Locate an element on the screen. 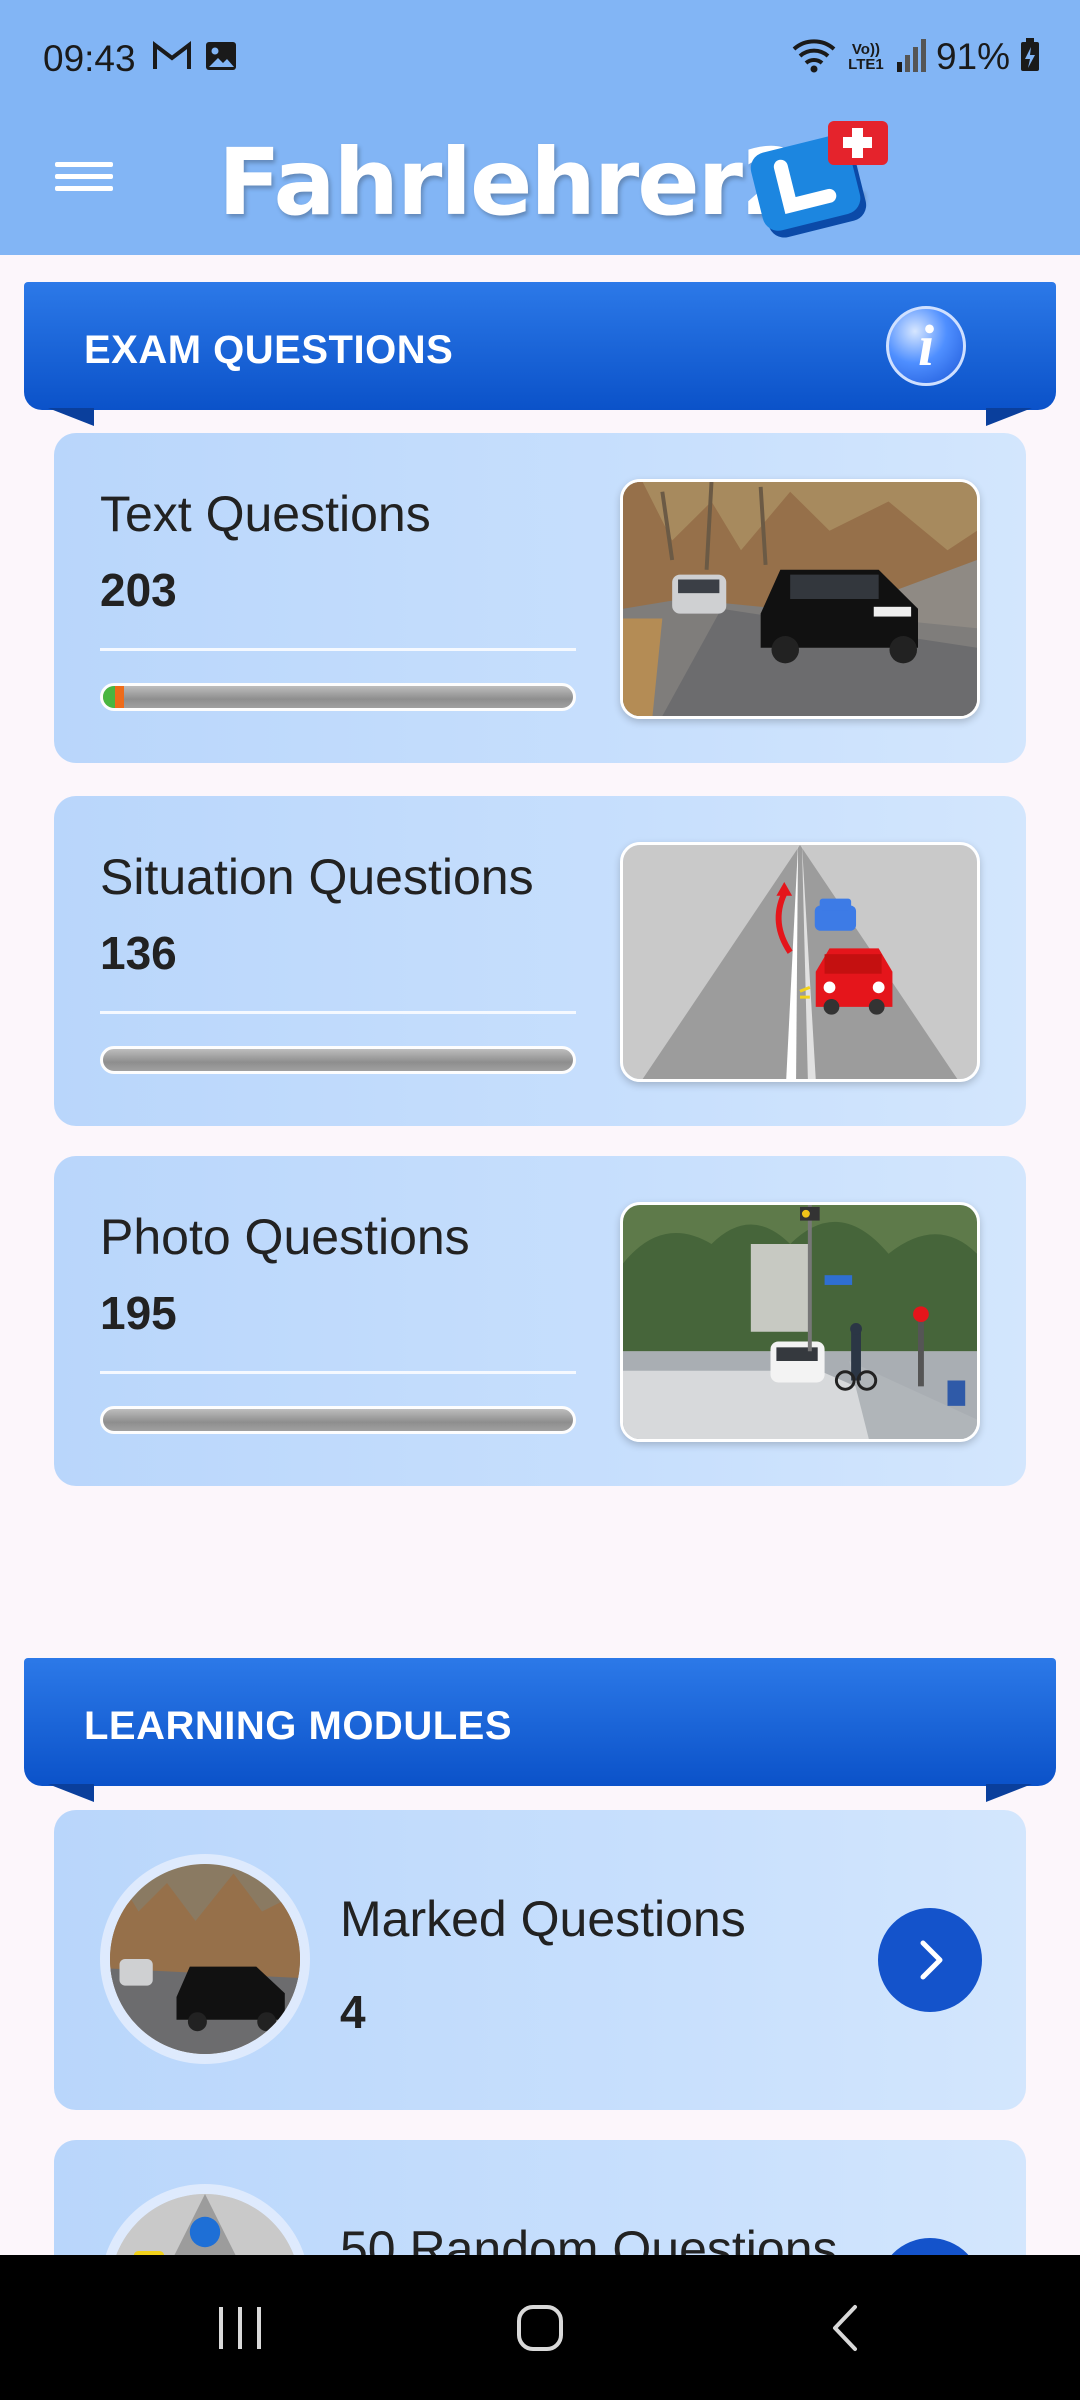 The width and height of the screenshot is (1080, 2400). home-icon is located at coordinates (540, 2327).